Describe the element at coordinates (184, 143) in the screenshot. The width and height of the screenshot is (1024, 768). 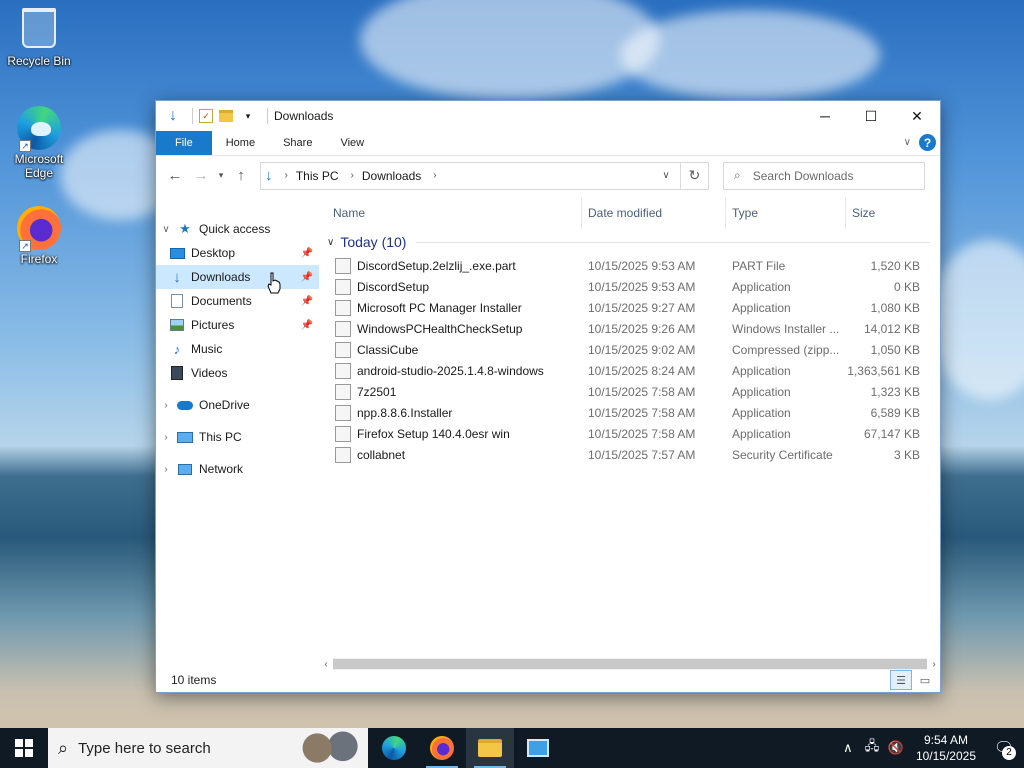
I see `tab-file: File` at that location.